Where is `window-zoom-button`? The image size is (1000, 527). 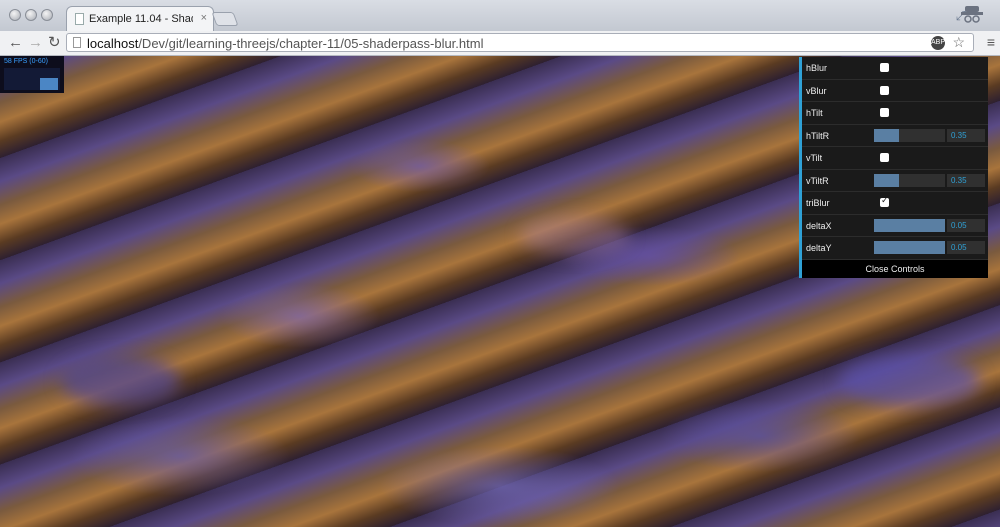 window-zoom-button is located at coordinates (47, 15).